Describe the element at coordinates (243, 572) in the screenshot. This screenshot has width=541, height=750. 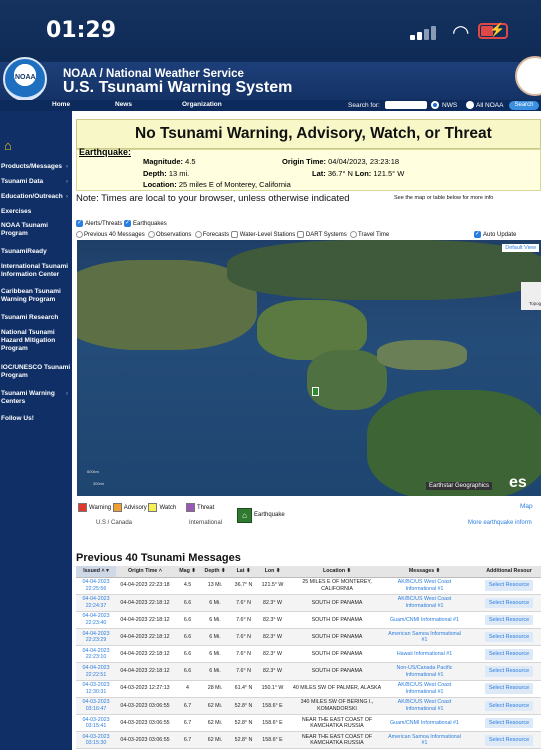
I see `col-lat: Lat ⬍` at that location.